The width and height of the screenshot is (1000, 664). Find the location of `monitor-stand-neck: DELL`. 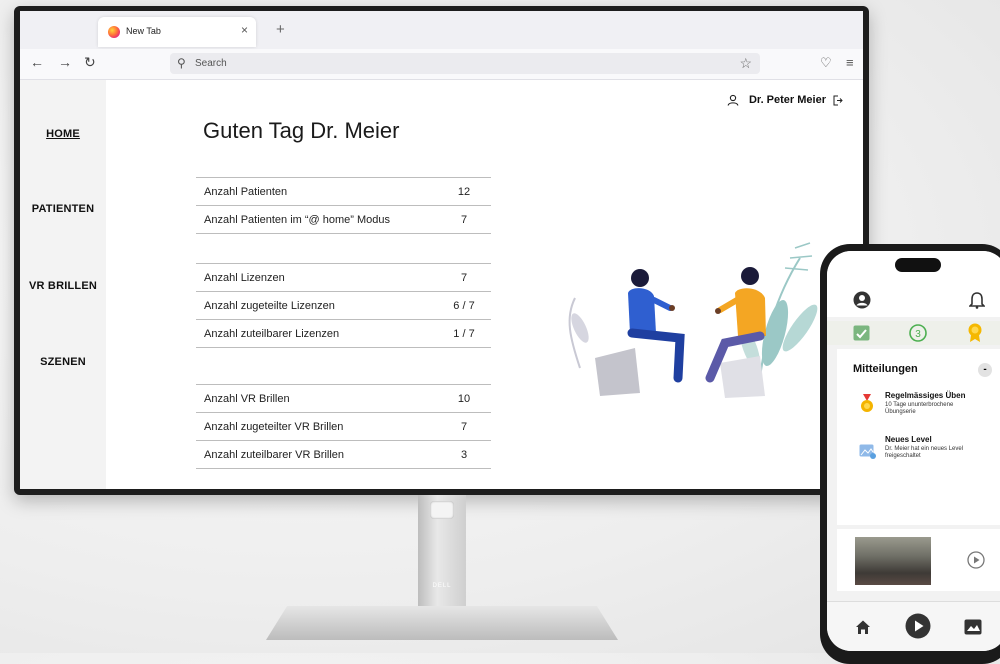

monitor-stand-neck: DELL is located at coordinates (442, 554).